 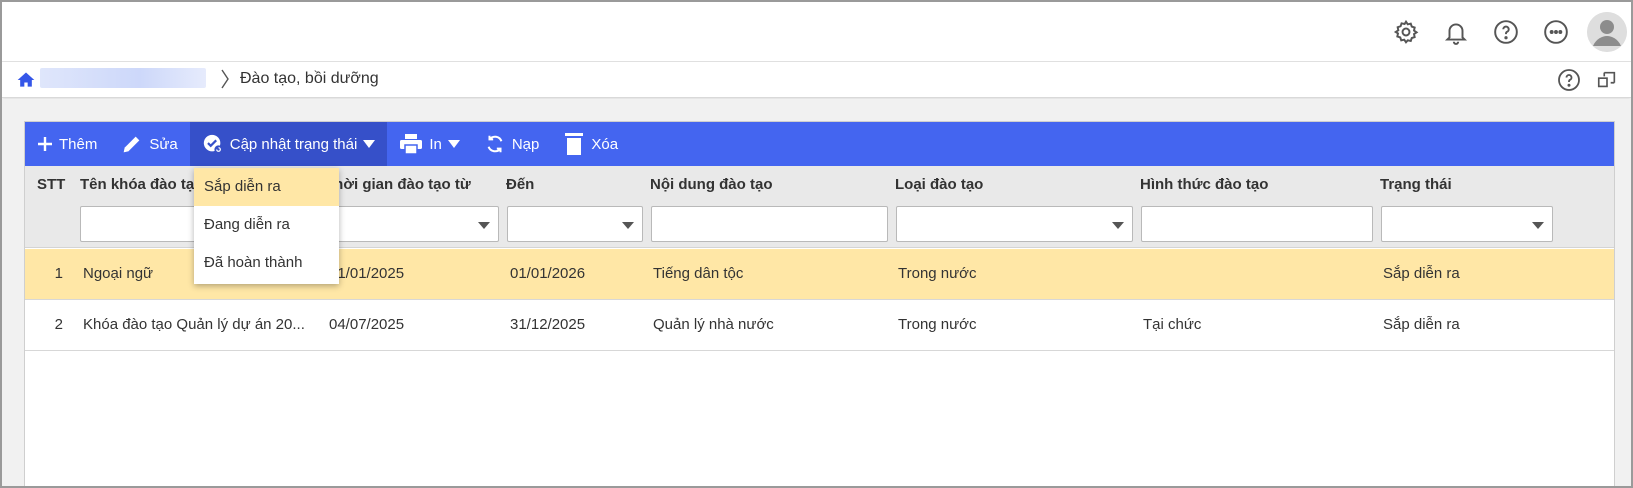 I want to click on breadcrumb-actions, so click(x=1593, y=80).